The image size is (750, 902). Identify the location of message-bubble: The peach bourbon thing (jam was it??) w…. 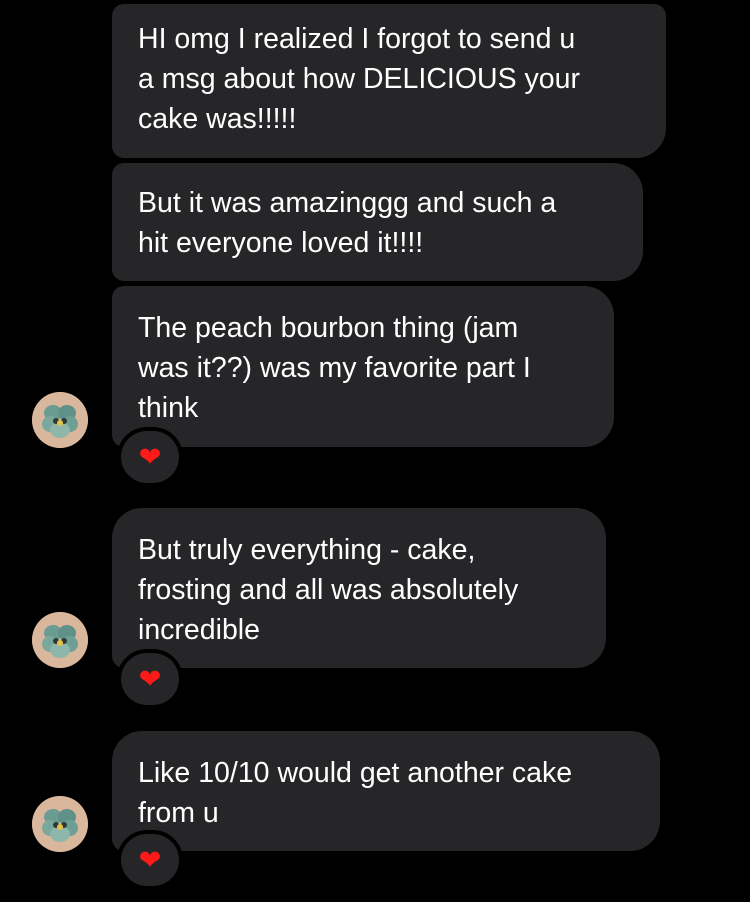
(363, 366).